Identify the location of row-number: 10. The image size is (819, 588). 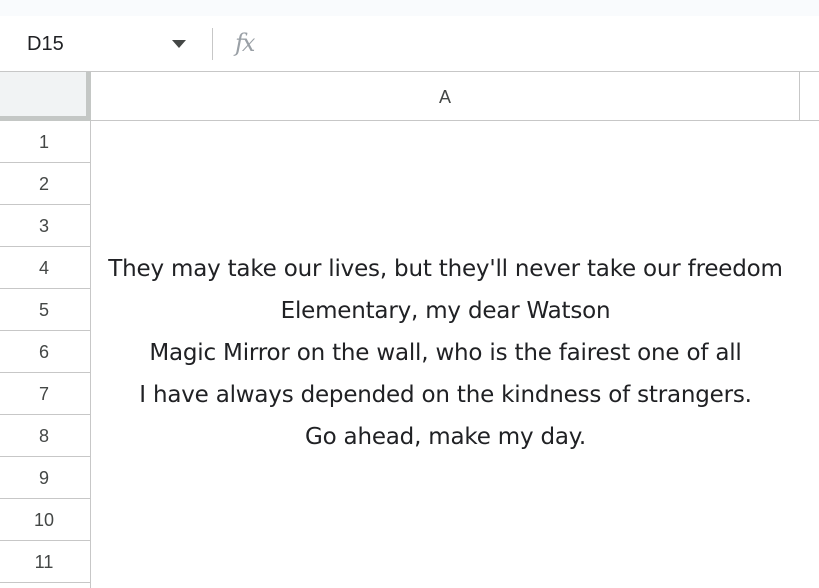
(44, 520).